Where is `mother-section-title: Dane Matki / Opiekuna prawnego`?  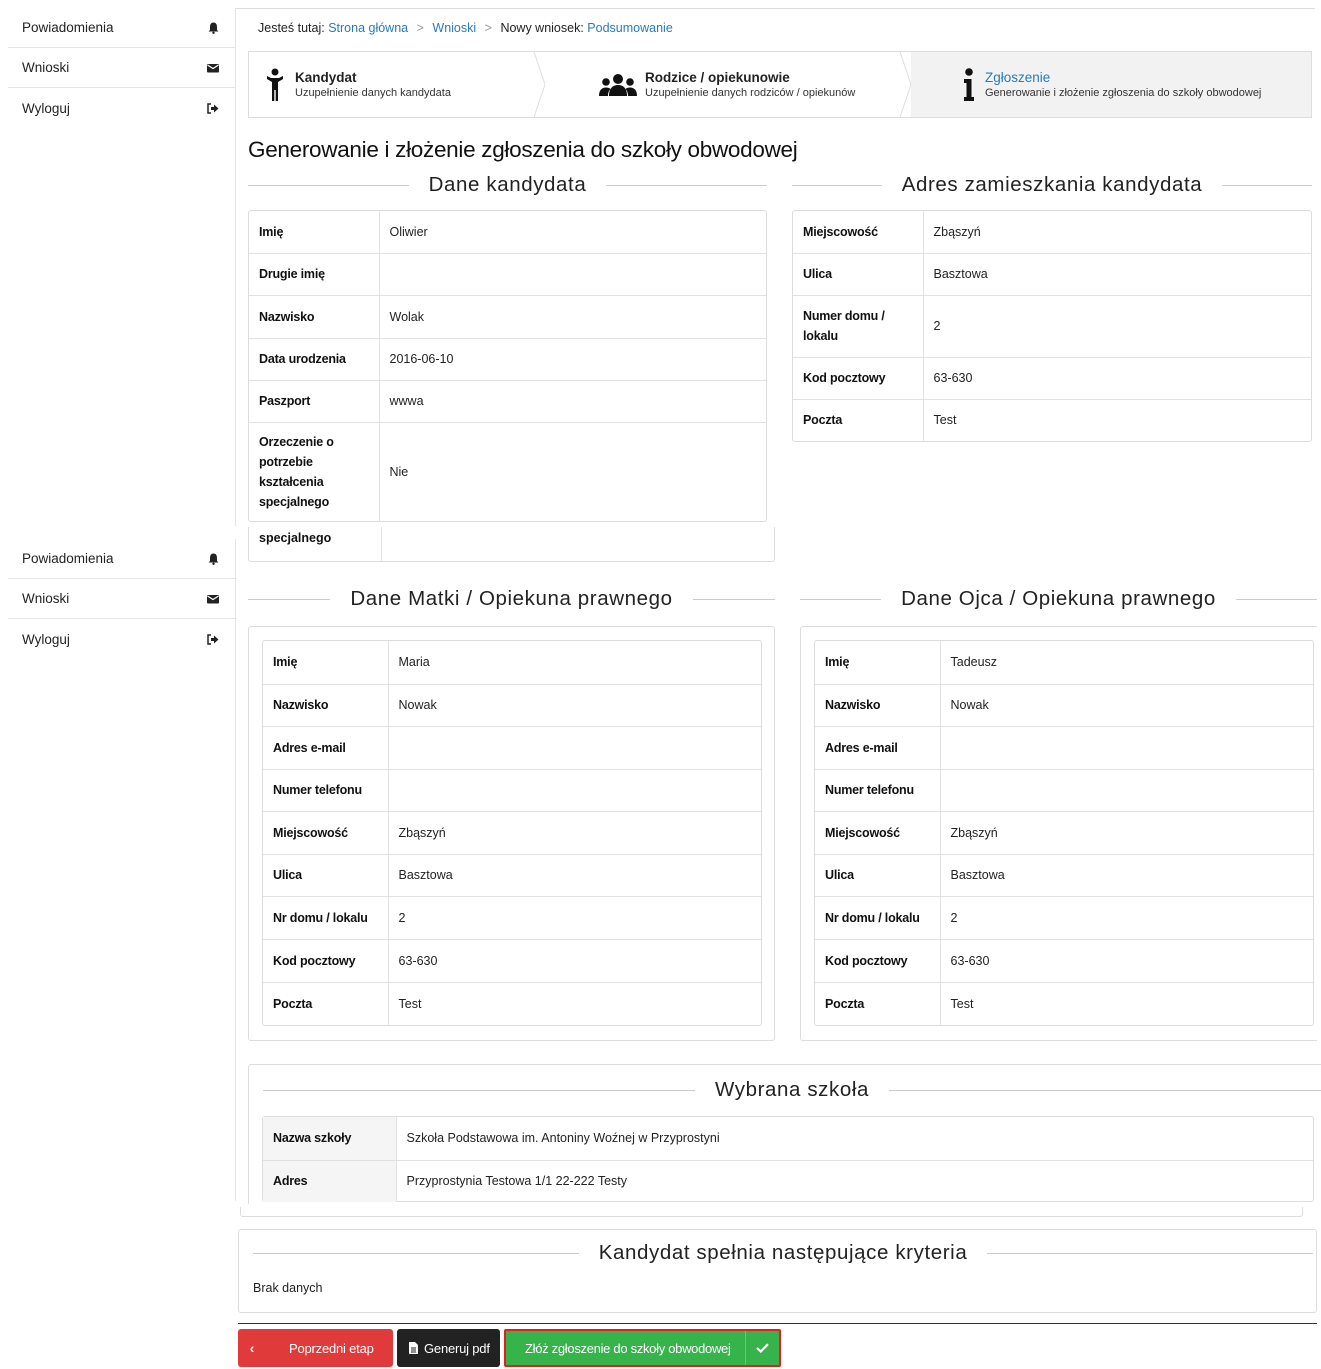 mother-section-title: Dane Matki / Opiekuna prawnego is located at coordinates (512, 599).